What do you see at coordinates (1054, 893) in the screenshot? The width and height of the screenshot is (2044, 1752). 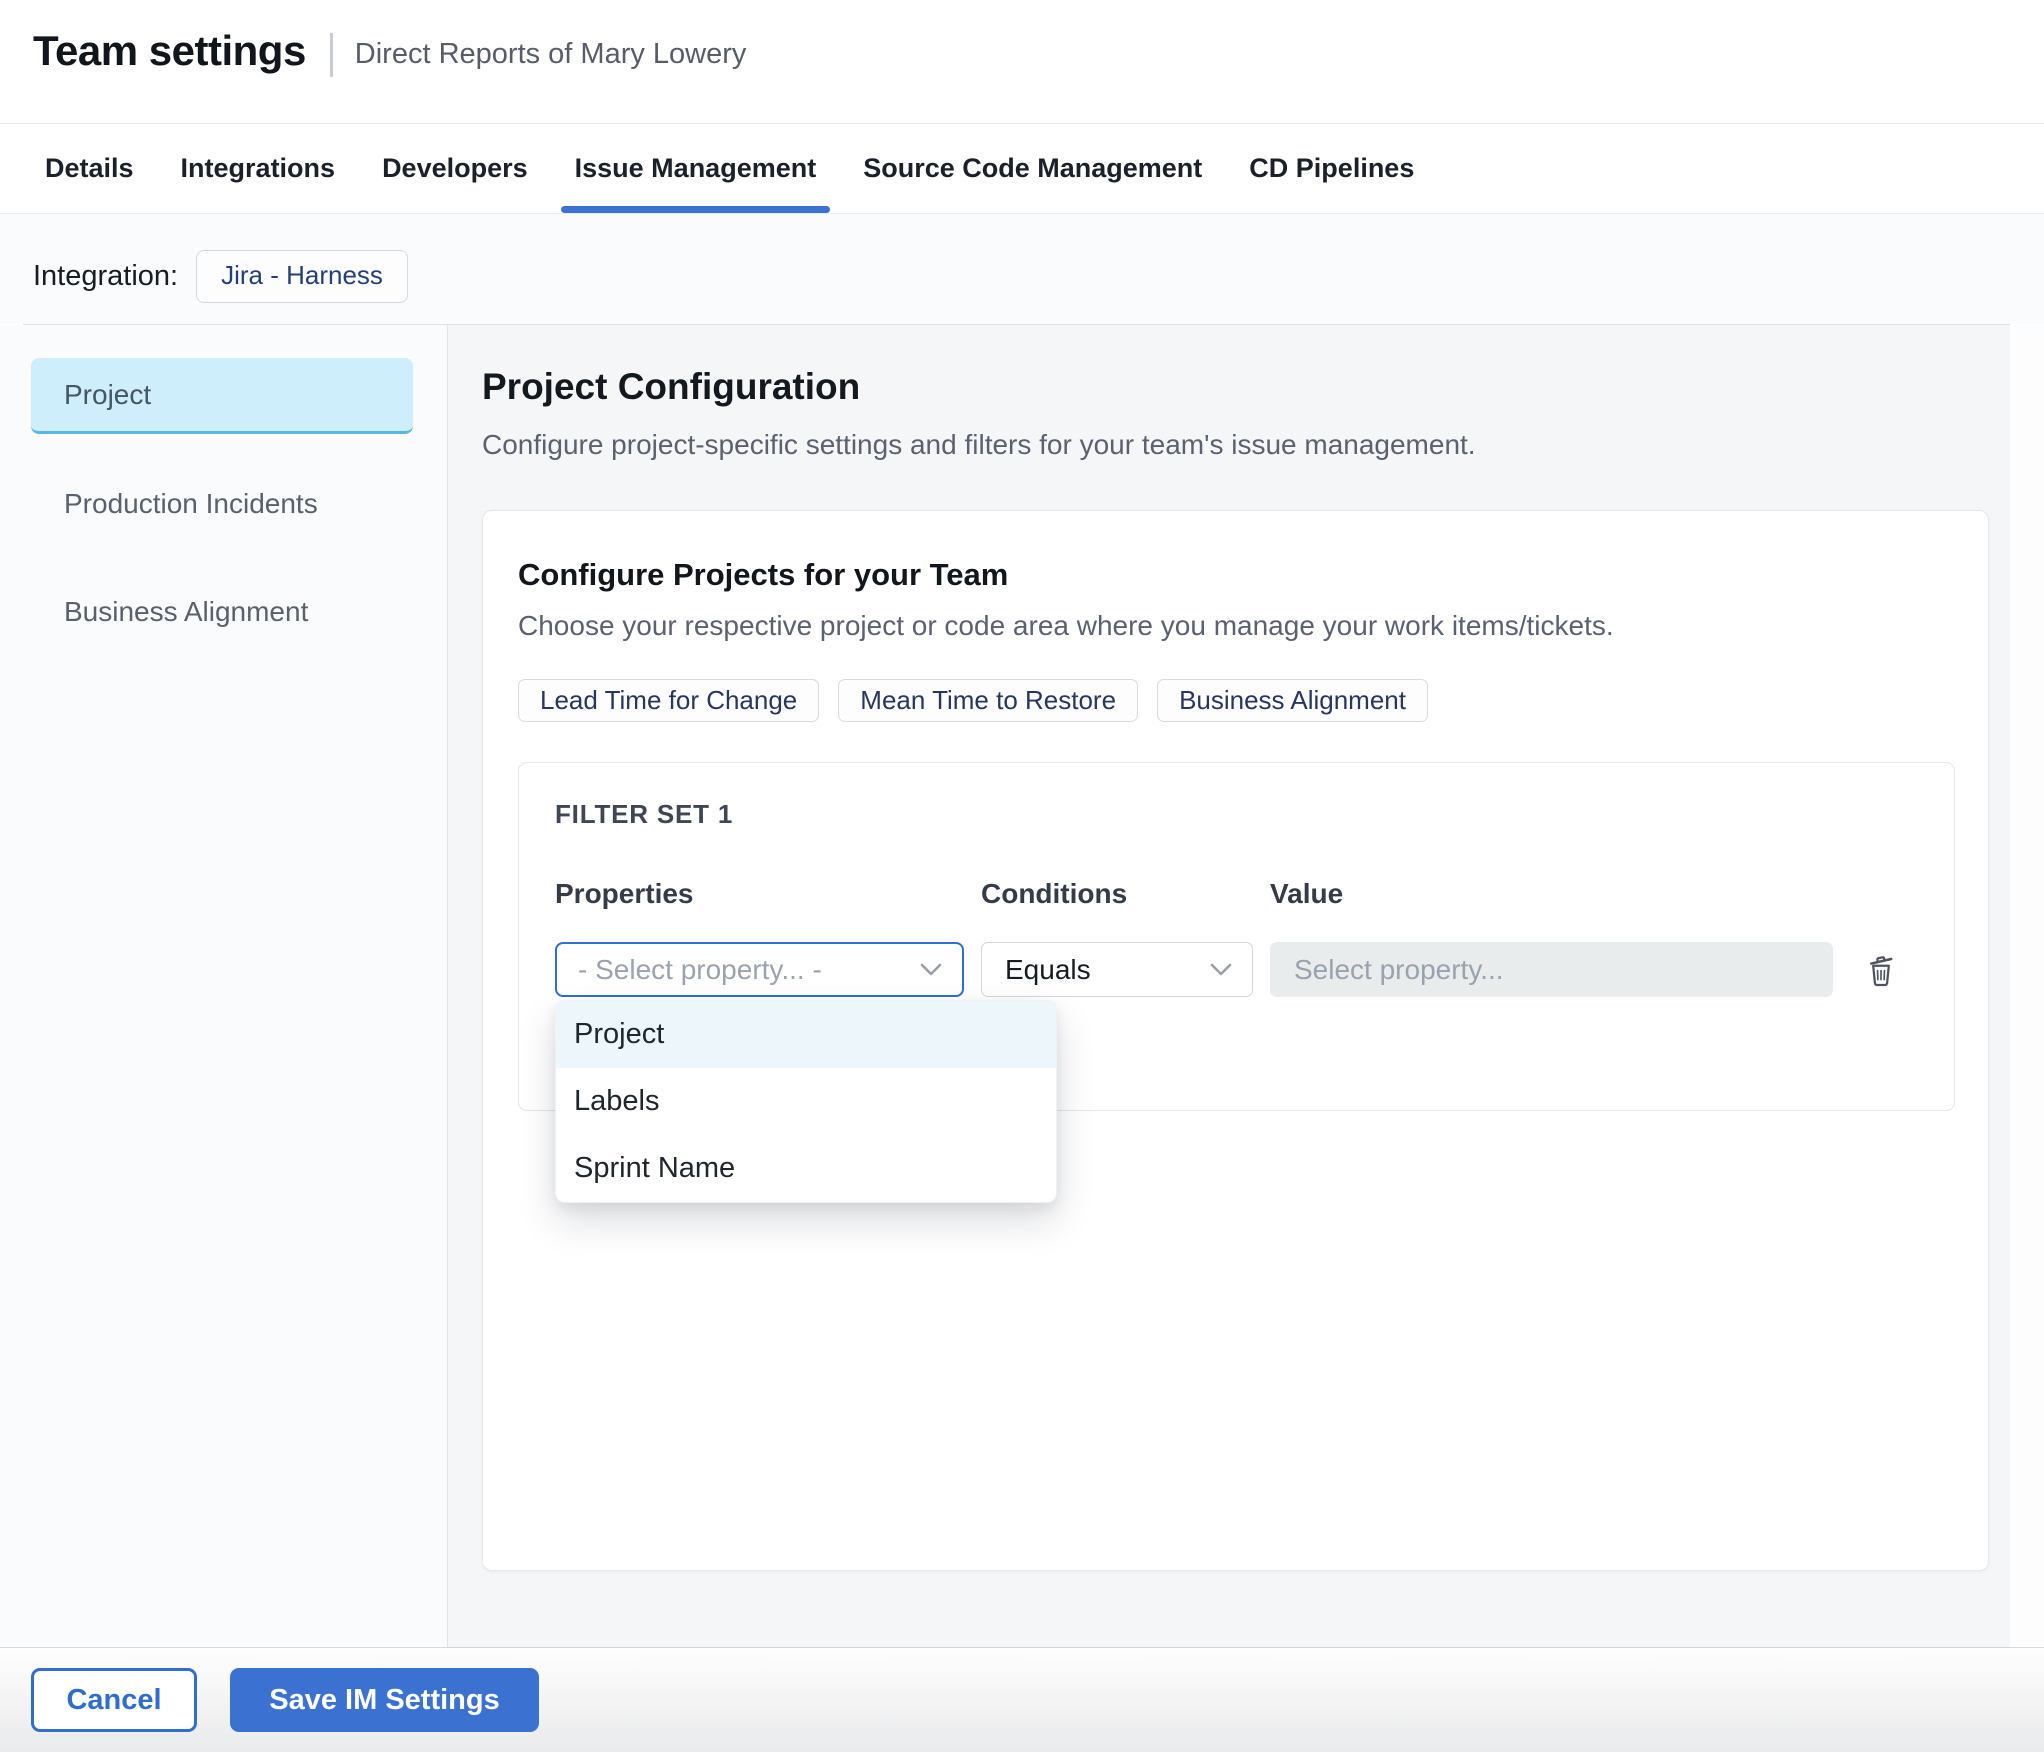 I see `column-label-conditions: Conditions` at bounding box center [1054, 893].